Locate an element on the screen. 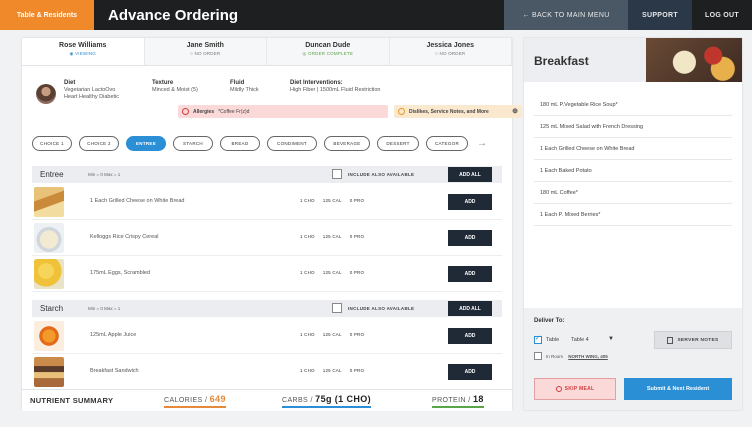  texture-value: Minced & Moist (5) is located at coordinates (175, 90).